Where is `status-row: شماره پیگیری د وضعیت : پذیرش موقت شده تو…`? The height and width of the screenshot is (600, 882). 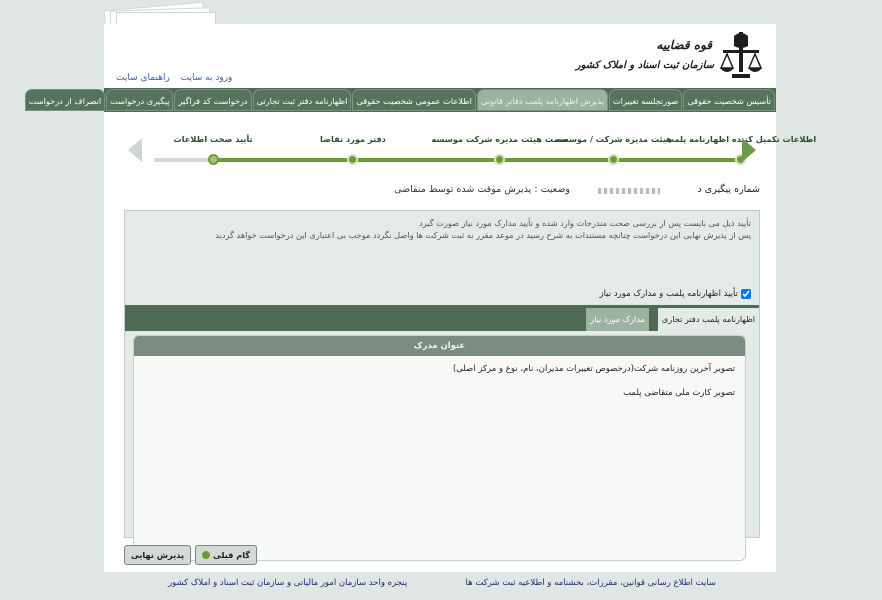 status-row: شماره پیگیری د وضعیت : پذیرش موقت شده تو… is located at coordinates (442, 192).